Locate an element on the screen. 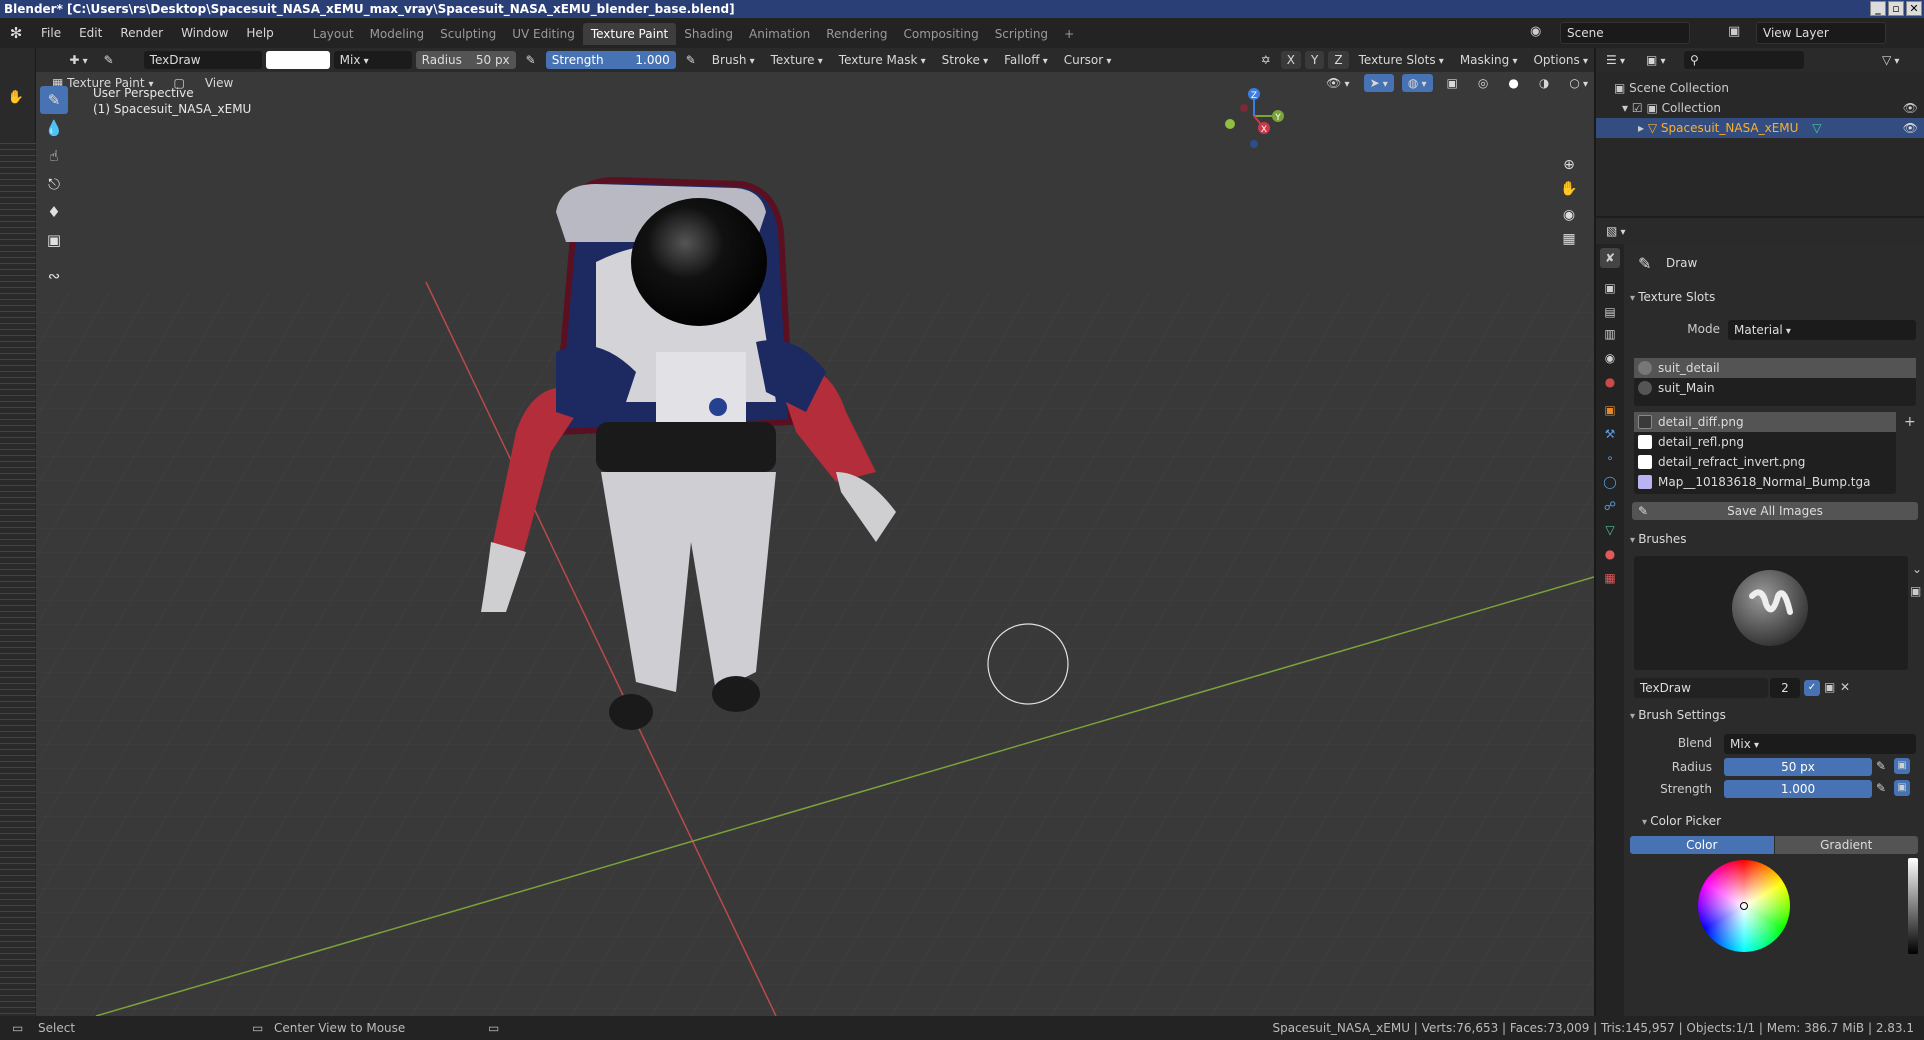 This screenshot has height=1040, width=1924. gizmo-toggle-icon: ➤ is located at coordinates (1378, 83).